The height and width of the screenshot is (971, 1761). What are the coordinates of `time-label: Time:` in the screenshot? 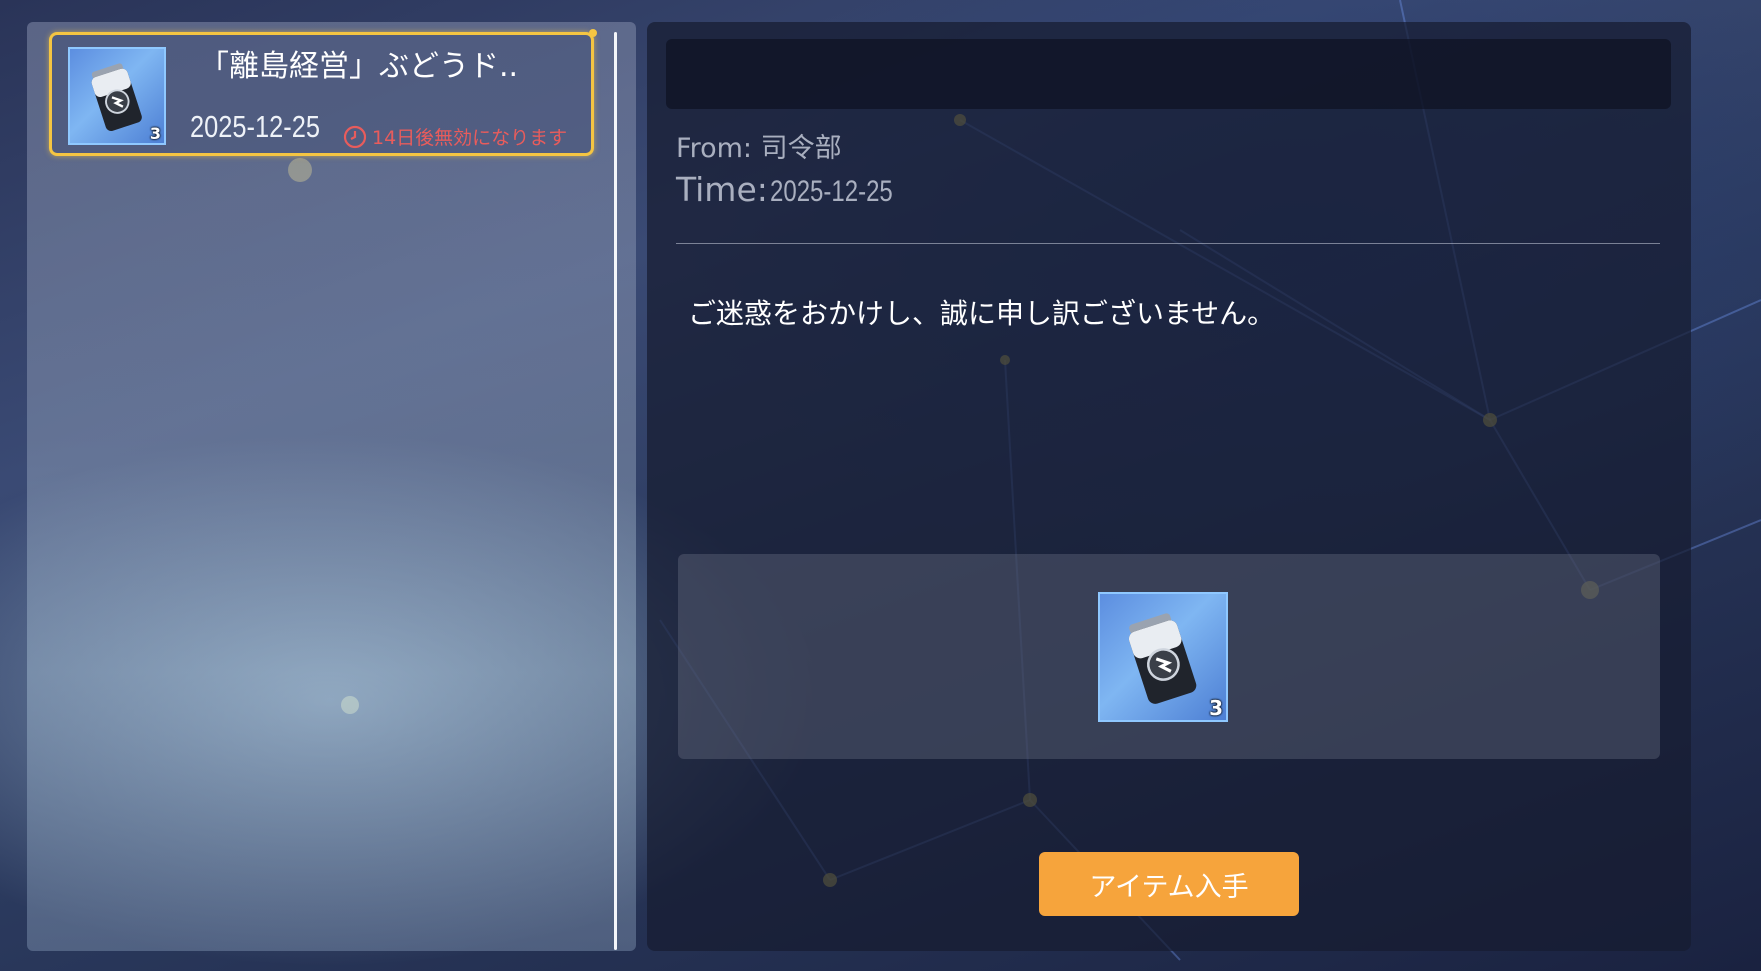 It's located at (722, 189).